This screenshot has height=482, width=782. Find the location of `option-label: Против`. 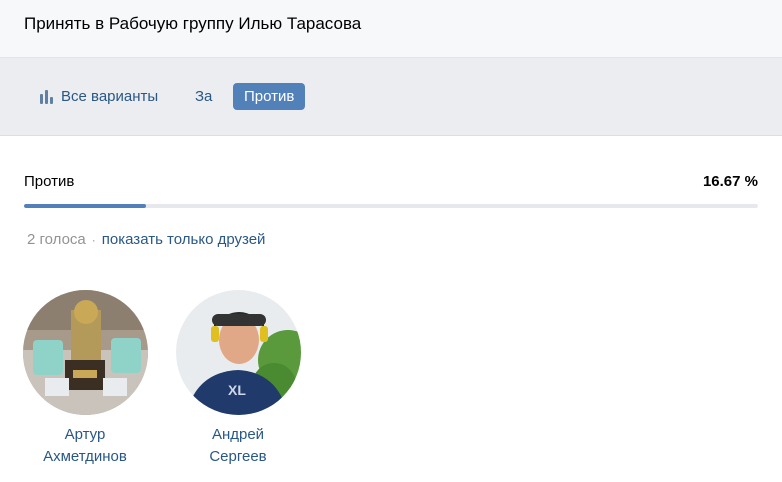

option-label: Против is located at coordinates (49, 181).